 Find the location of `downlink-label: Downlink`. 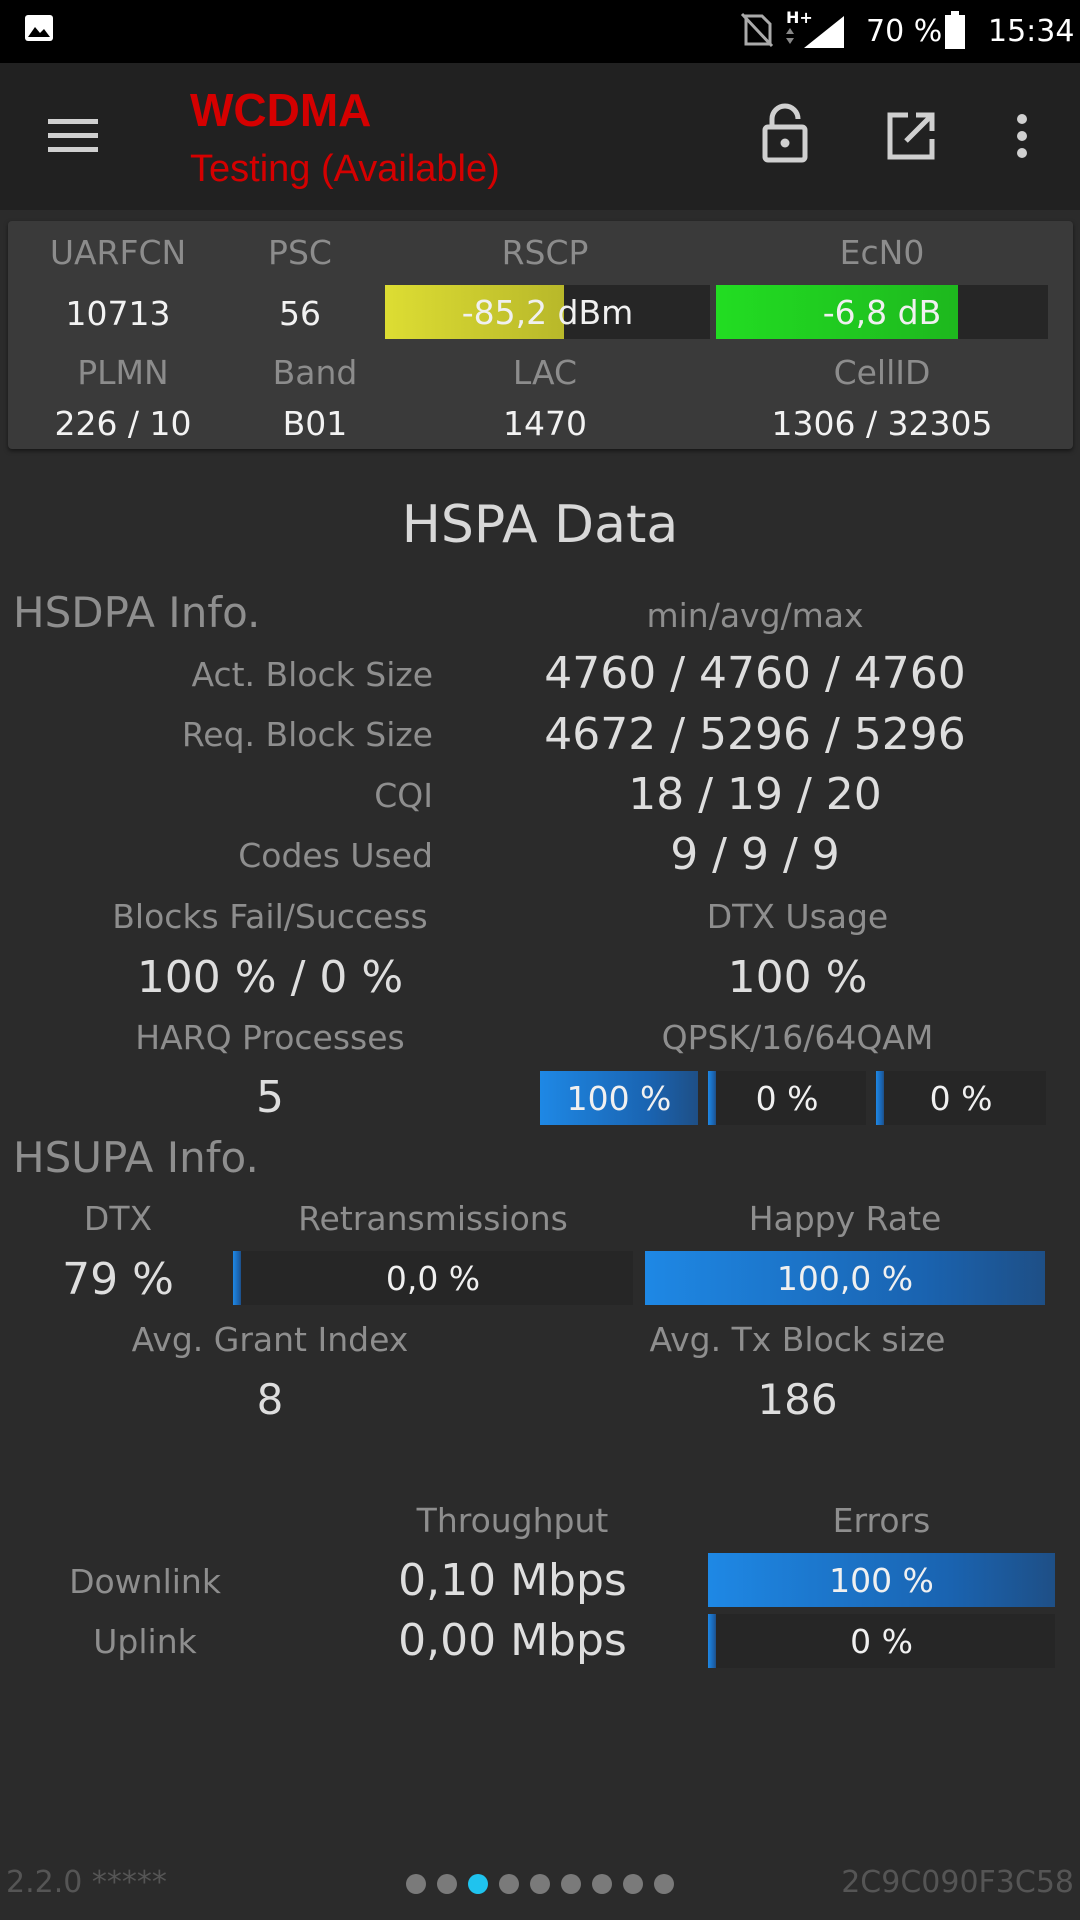

downlink-label: Downlink is located at coordinates (145, 1581).